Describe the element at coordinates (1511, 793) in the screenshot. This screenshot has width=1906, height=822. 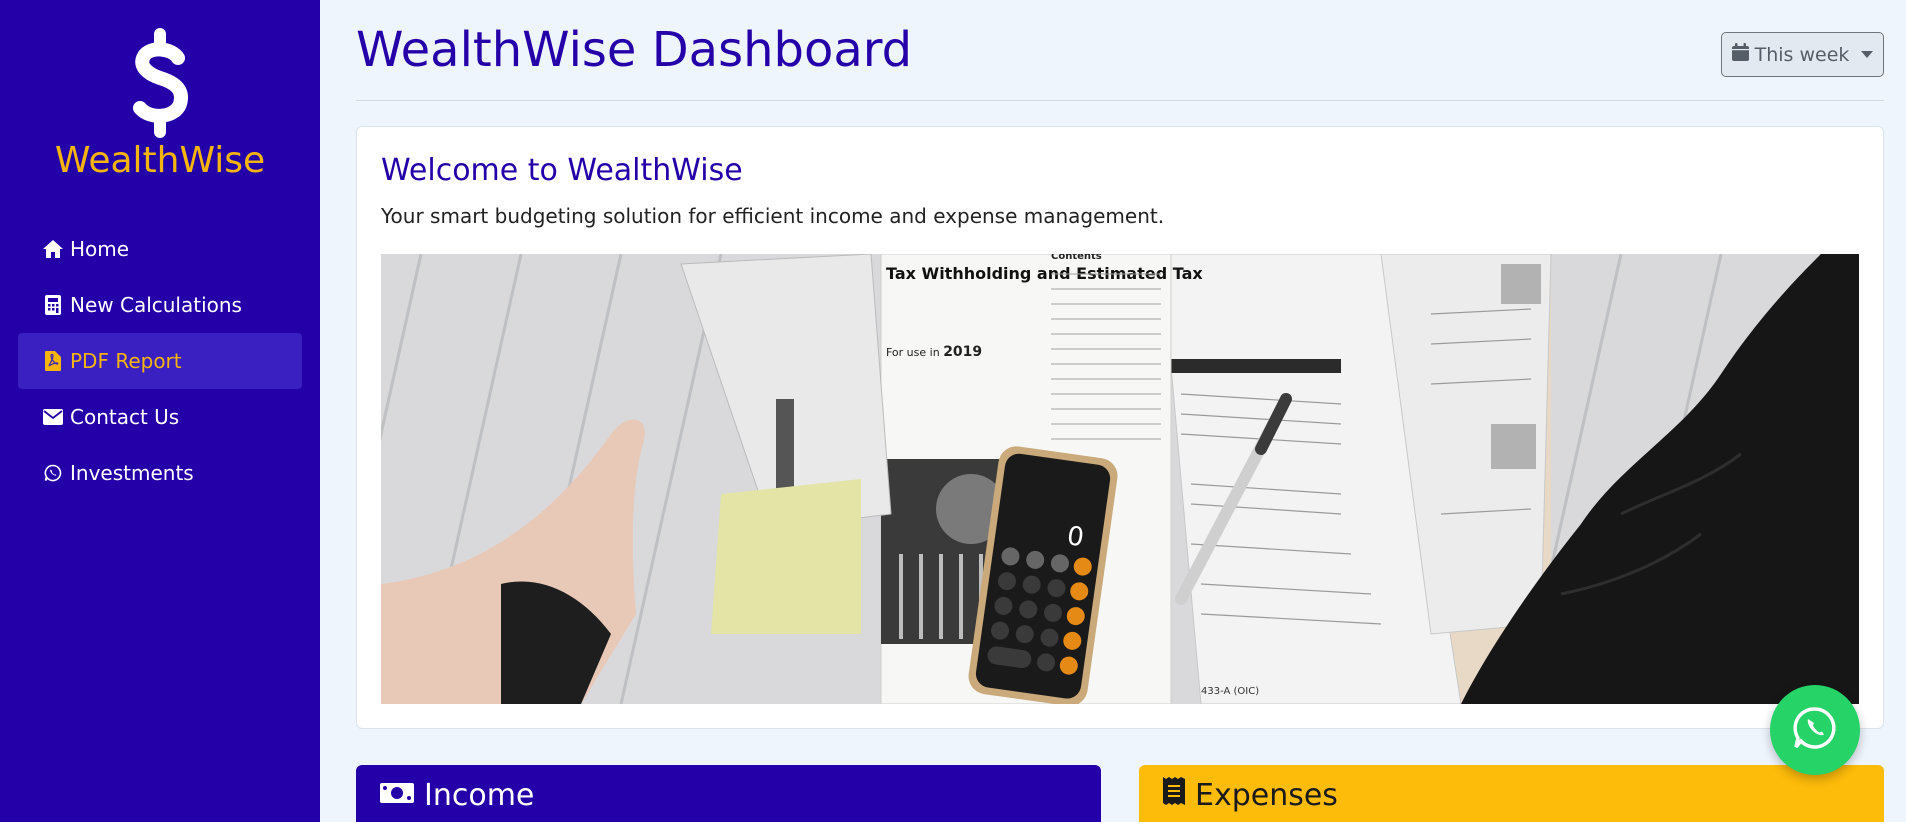
I see `expenses-card-header: Expenses` at that location.